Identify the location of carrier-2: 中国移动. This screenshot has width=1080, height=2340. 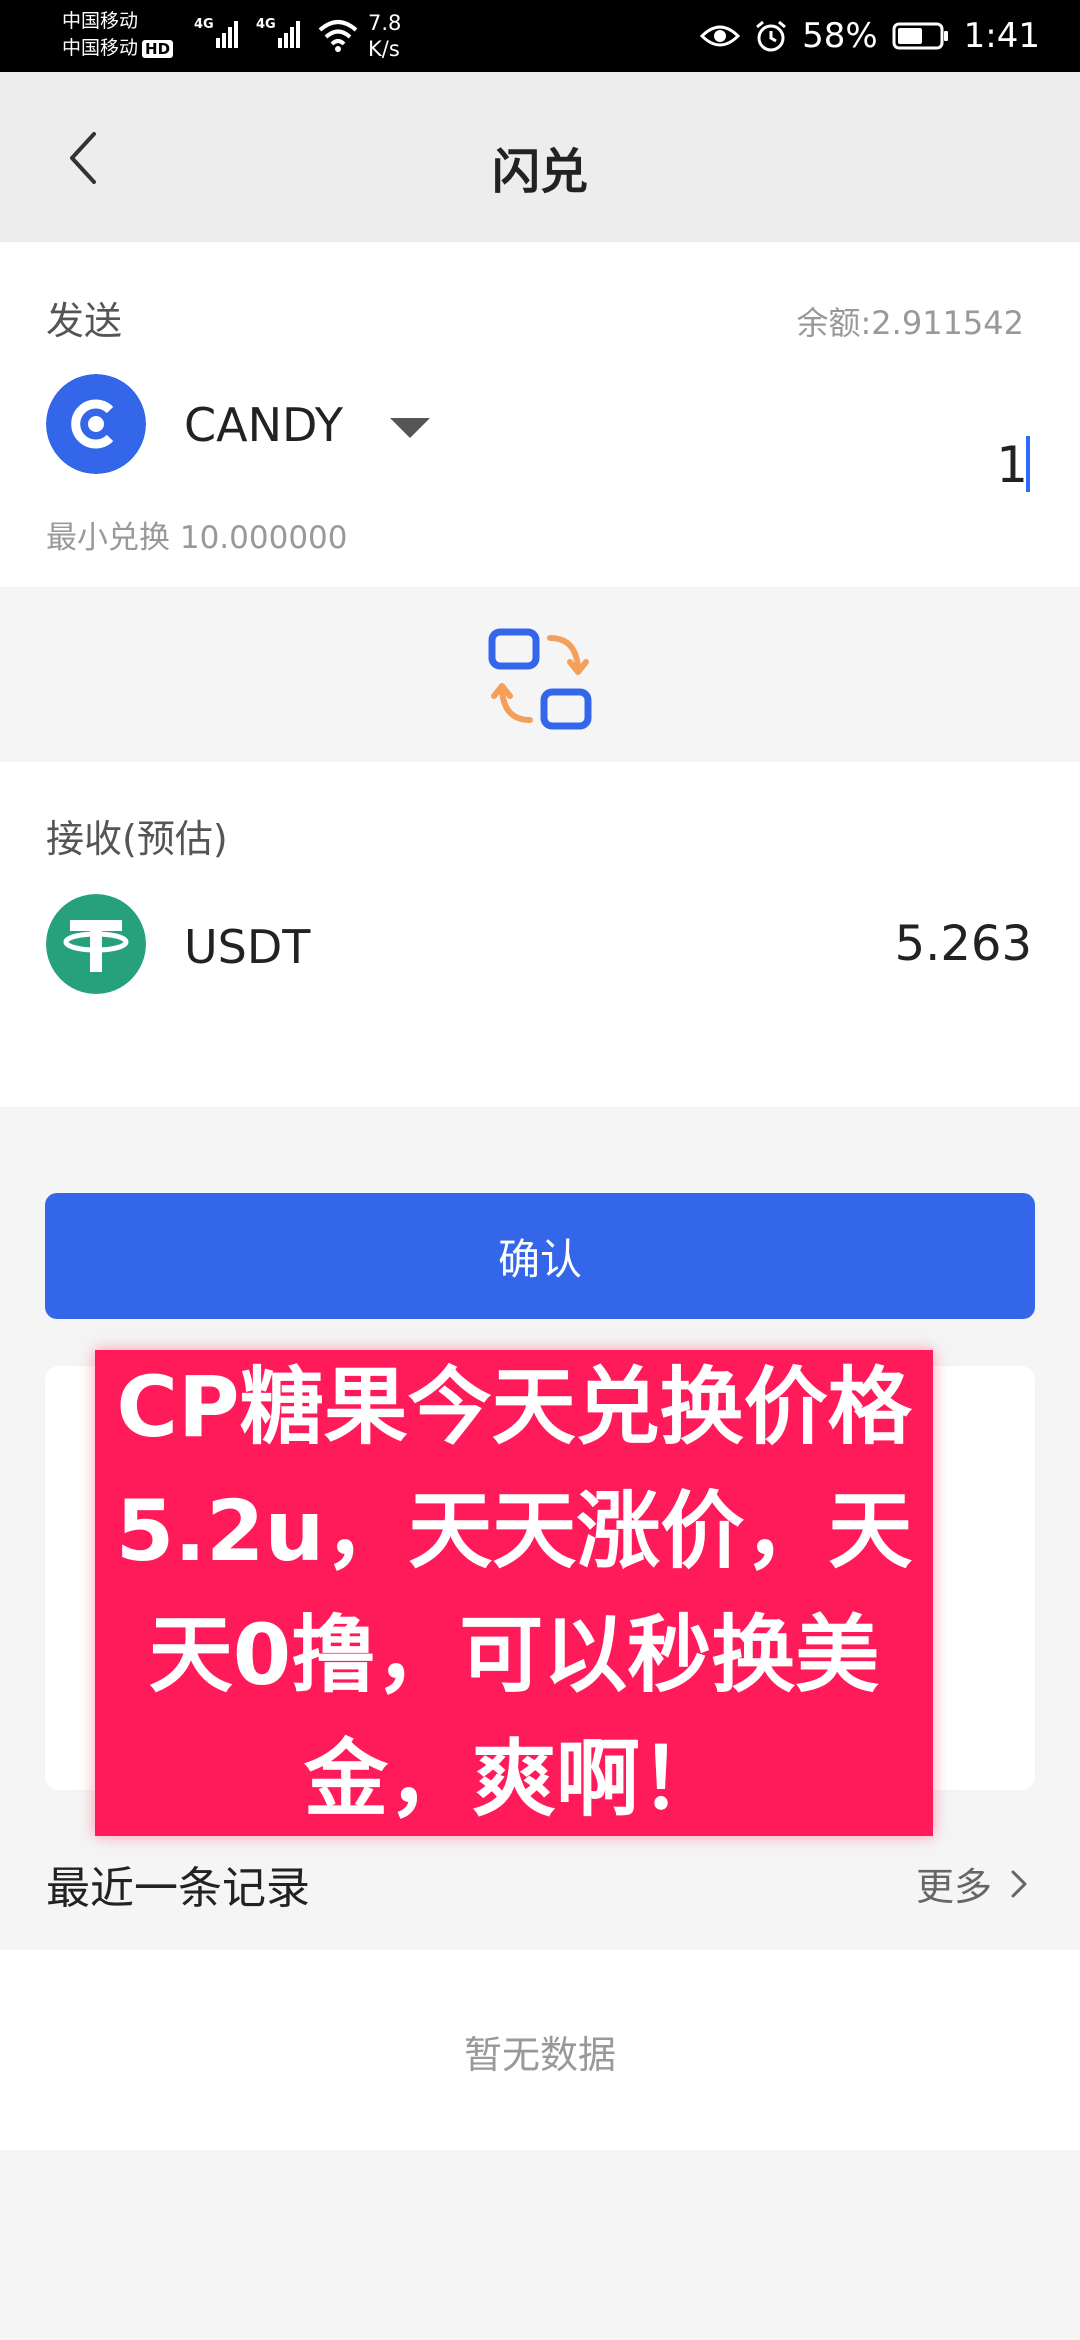
(100, 48).